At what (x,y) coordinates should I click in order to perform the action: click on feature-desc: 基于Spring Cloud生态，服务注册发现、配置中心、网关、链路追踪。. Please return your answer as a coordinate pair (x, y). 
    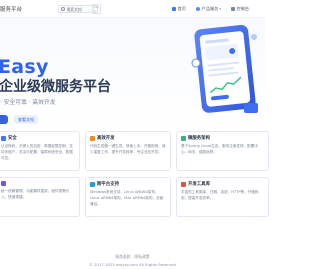
    Looking at the image, I should click on (219, 149).